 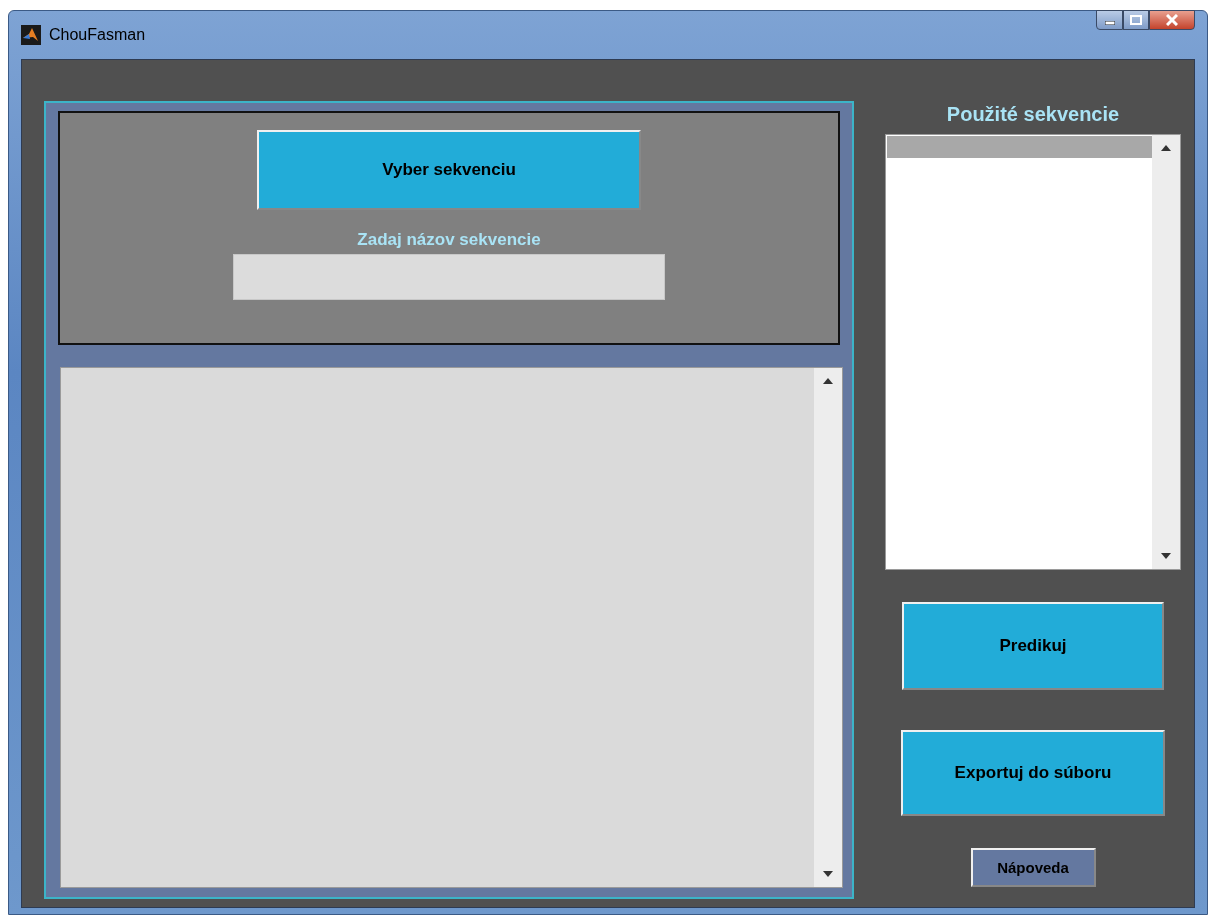 What do you see at coordinates (1109, 20) in the screenshot?
I see `minimize-button` at bounding box center [1109, 20].